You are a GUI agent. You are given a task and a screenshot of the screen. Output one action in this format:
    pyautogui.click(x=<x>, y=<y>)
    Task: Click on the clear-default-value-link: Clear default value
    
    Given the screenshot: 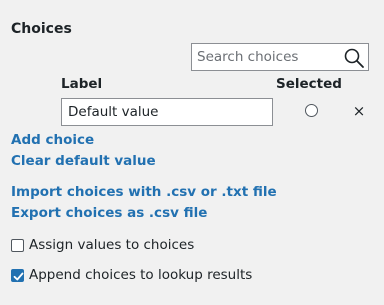 What is the action you would take?
    pyautogui.click(x=83, y=161)
    